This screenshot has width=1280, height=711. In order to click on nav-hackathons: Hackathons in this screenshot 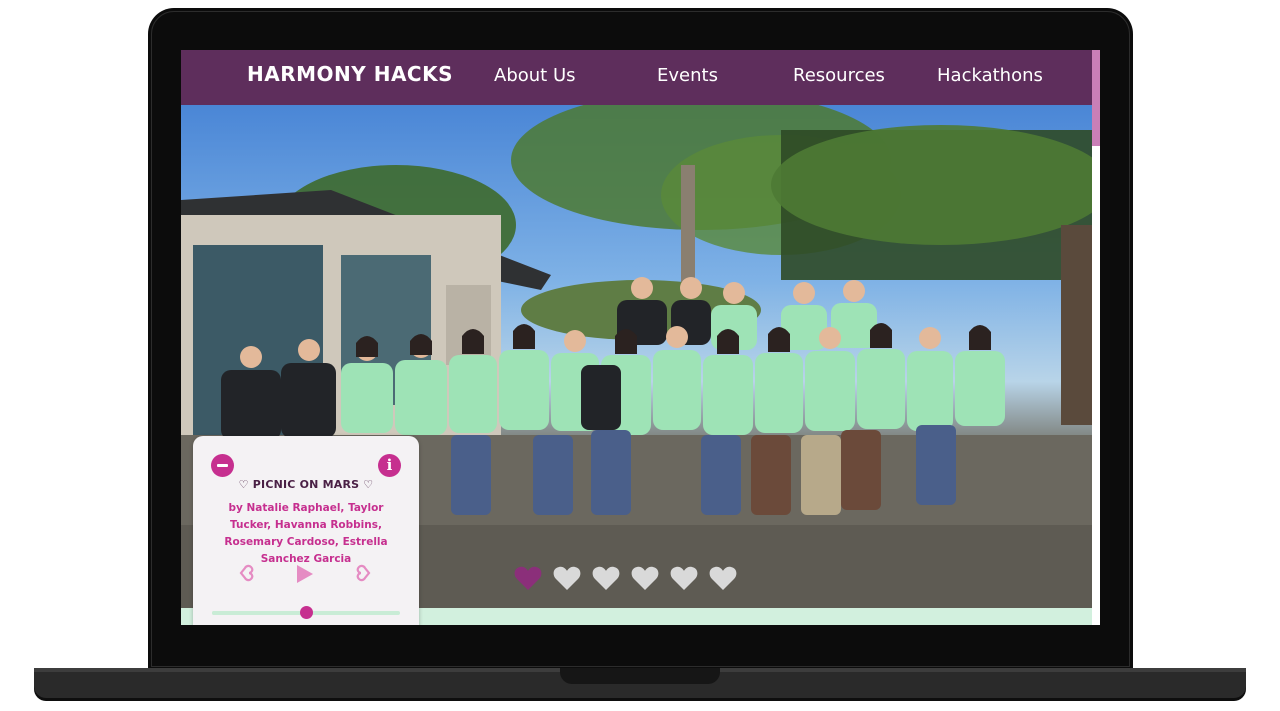, I will do `click(990, 75)`.